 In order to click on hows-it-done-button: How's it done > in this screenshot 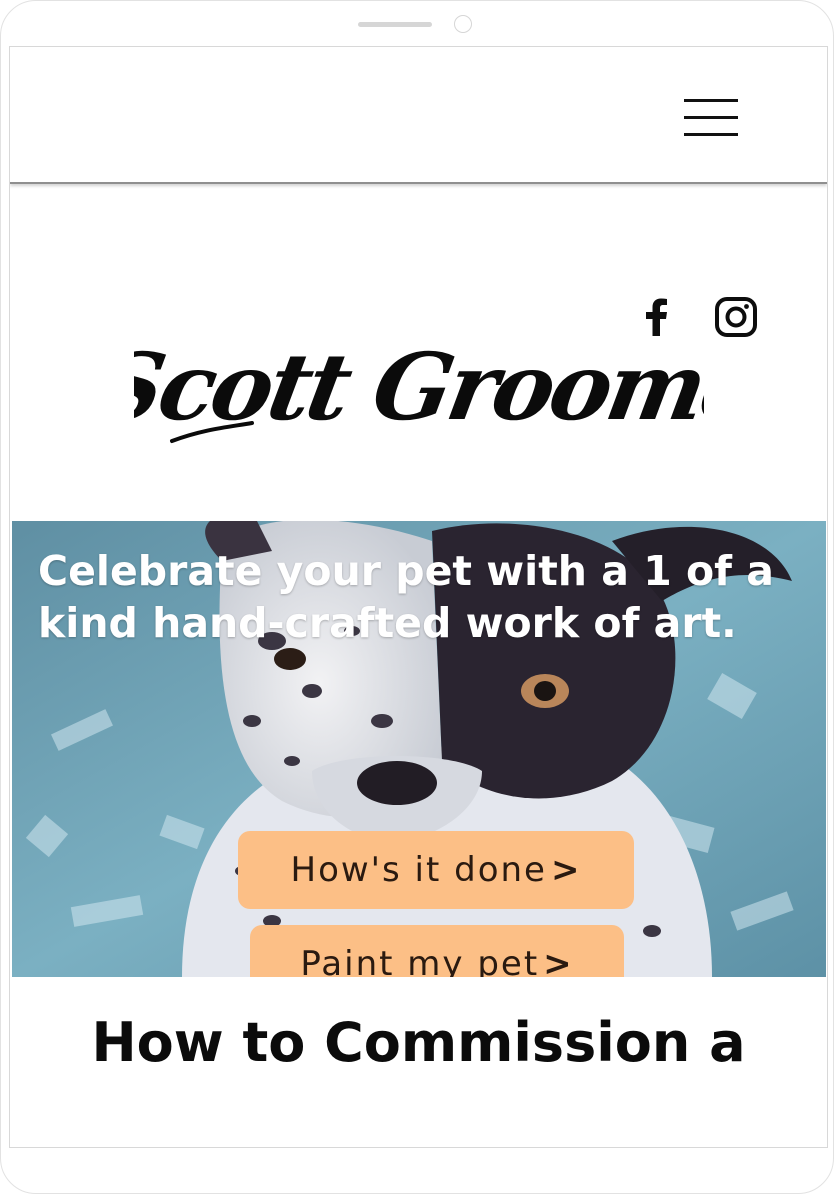, I will do `click(436, 870)`.